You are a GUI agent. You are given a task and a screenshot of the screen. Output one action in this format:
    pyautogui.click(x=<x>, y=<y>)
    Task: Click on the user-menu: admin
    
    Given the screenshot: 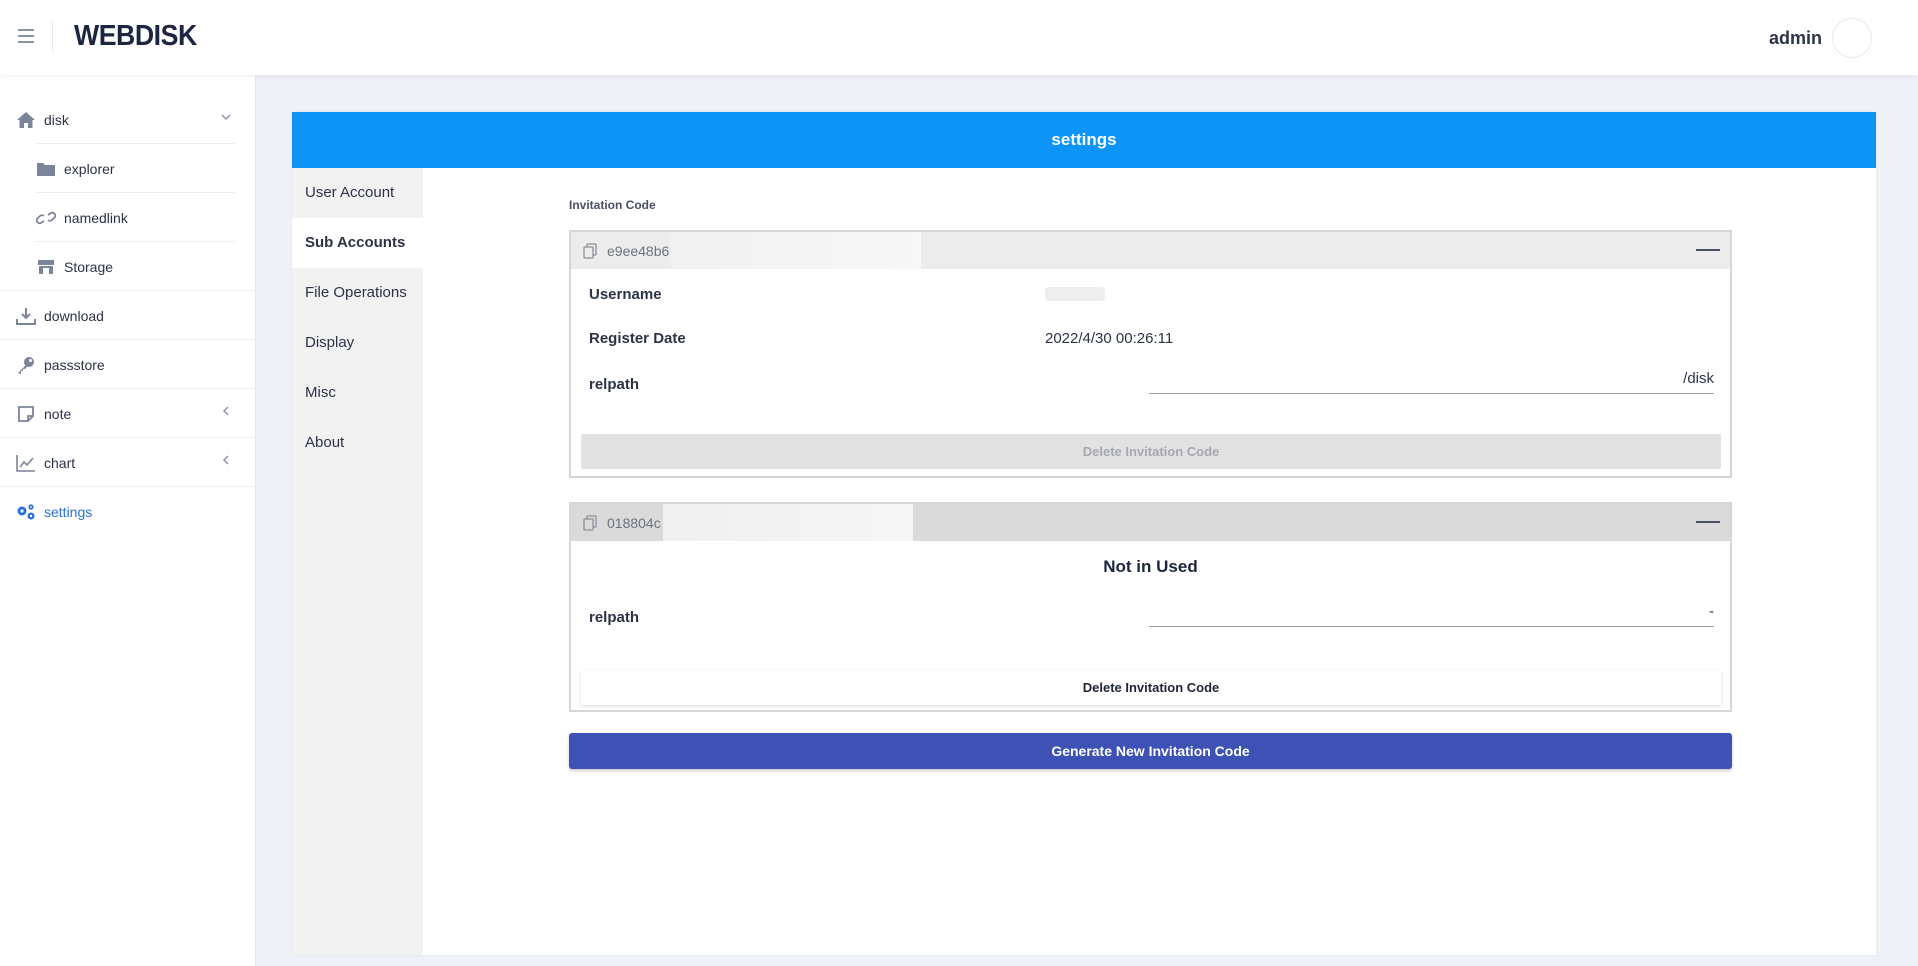 What is the action you would take?
    pyautogui.click(x=1843, y=38)
    